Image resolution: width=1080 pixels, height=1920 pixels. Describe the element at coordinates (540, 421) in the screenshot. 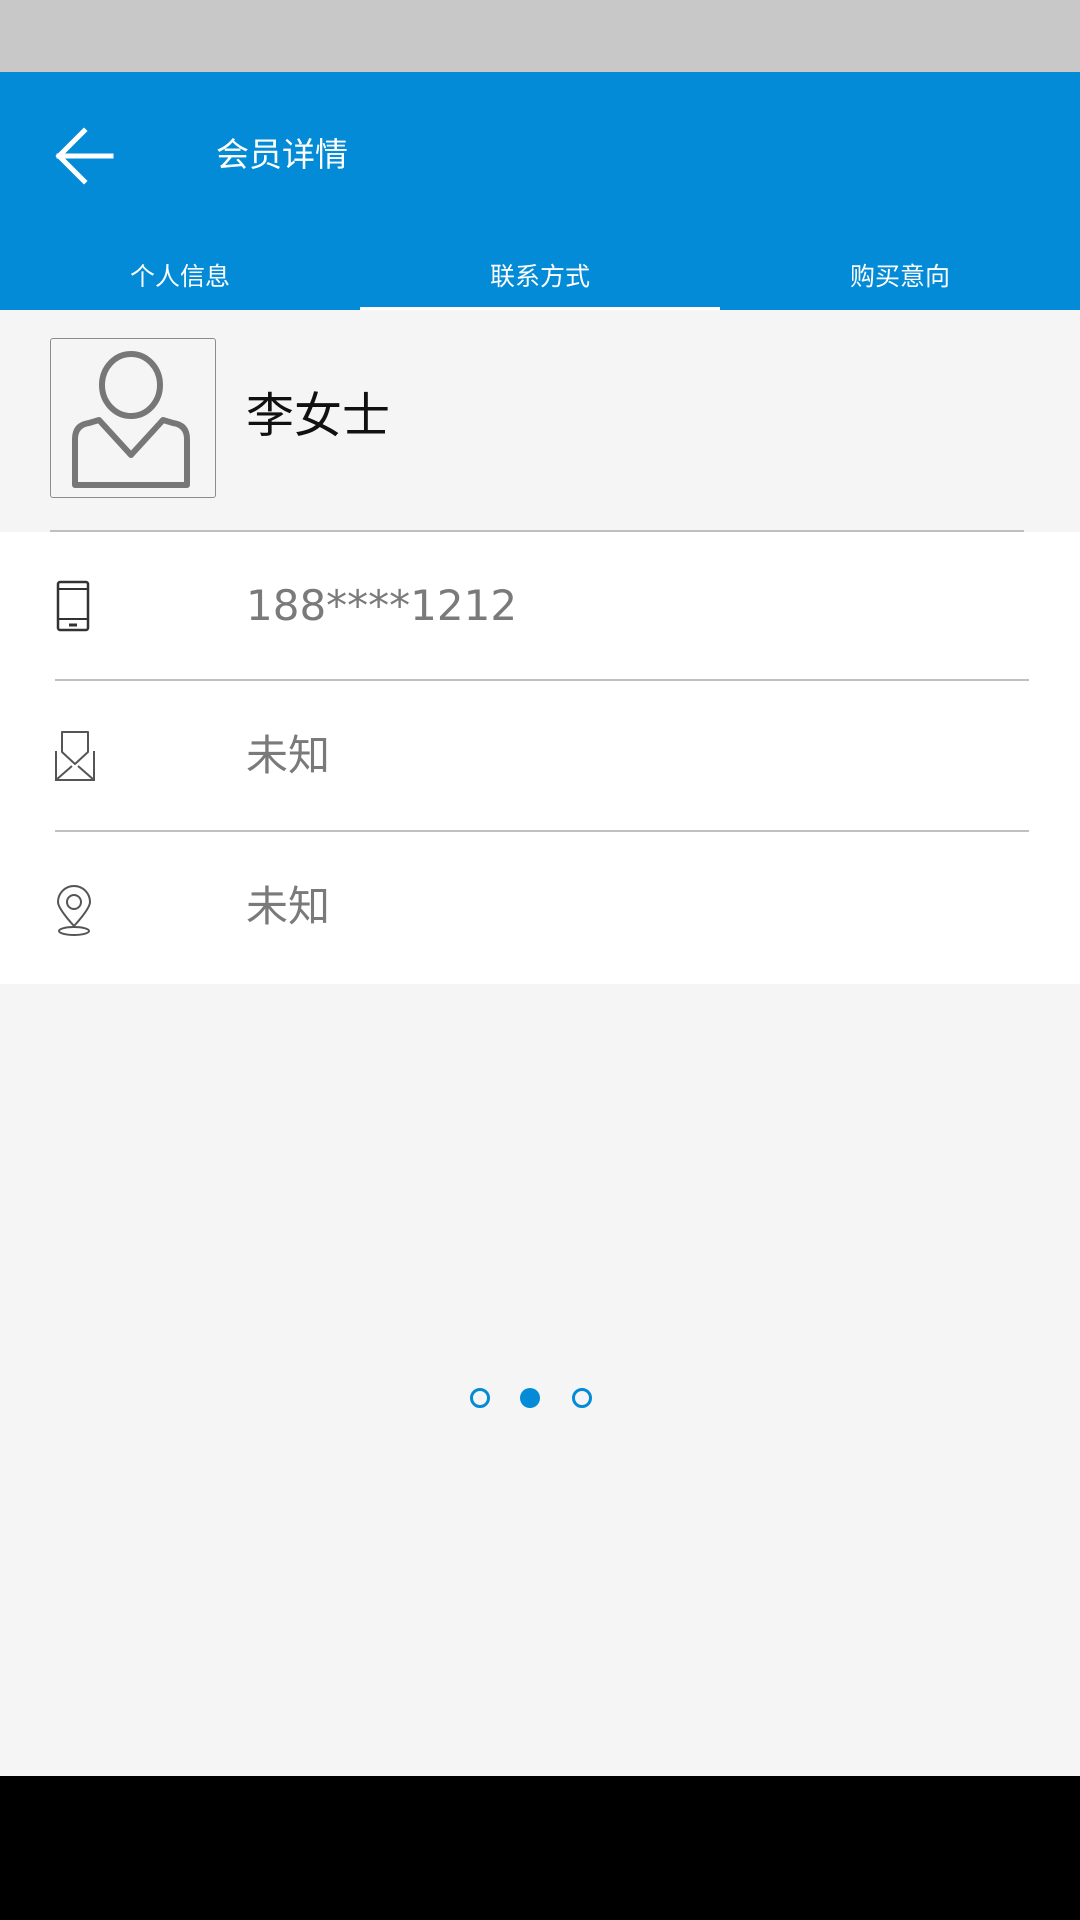

I see `profile-header: 李女士` at that location.